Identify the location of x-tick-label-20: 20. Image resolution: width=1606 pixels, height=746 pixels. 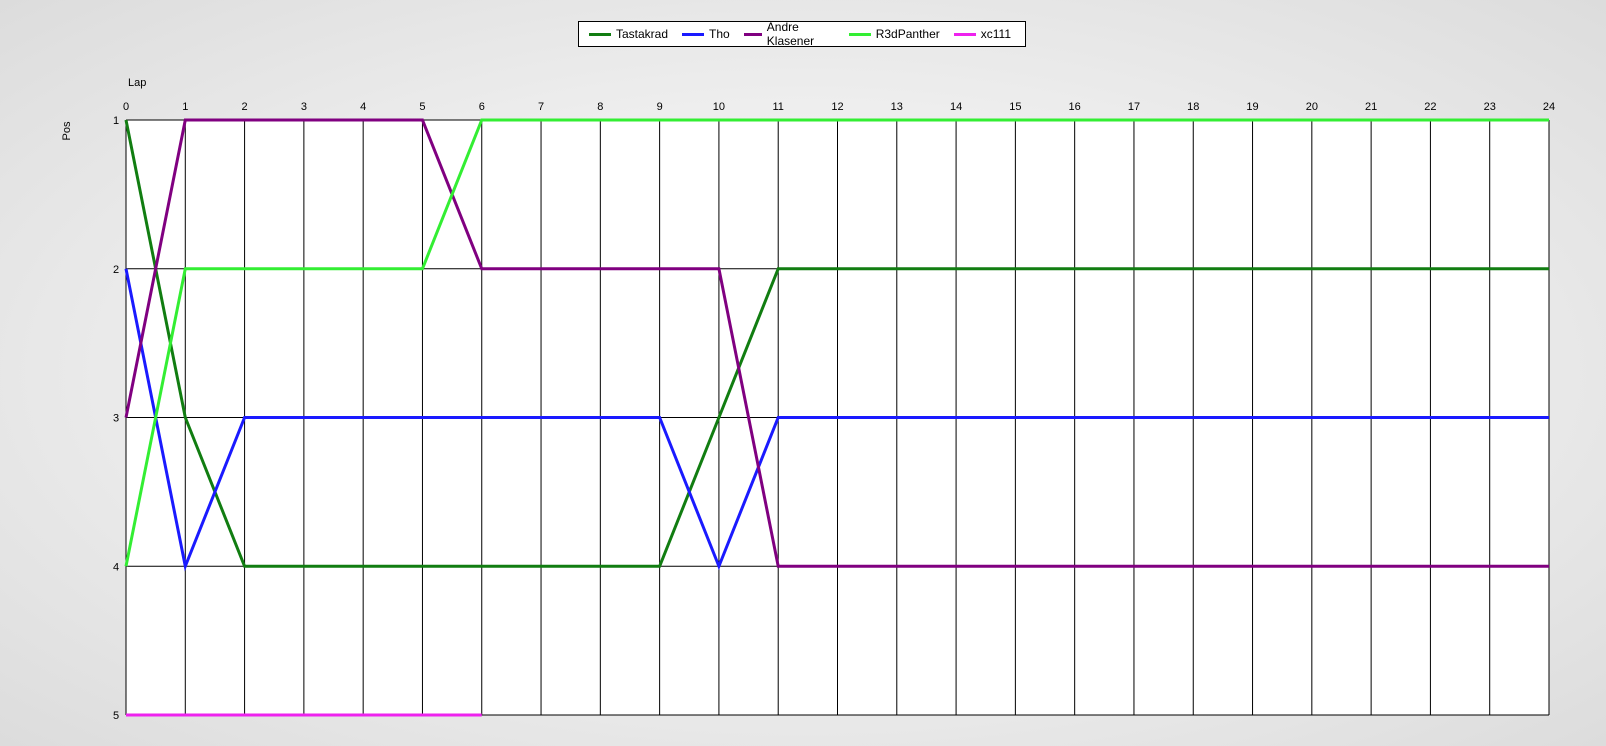
(1312, 107).